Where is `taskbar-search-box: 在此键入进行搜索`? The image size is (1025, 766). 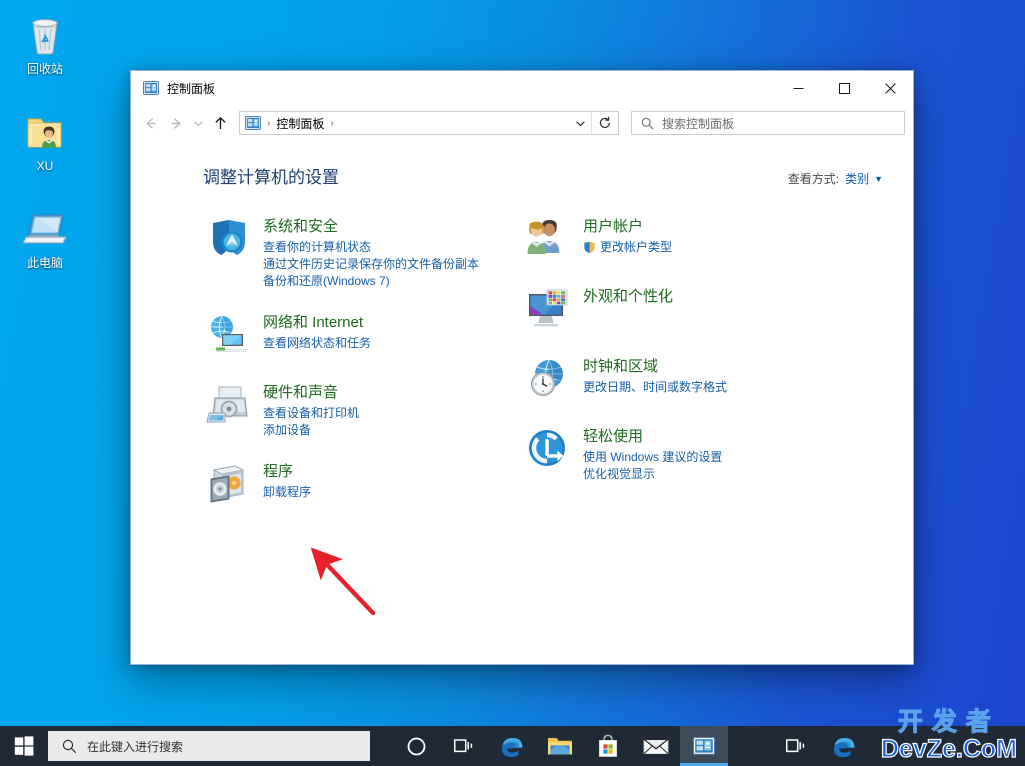
taskbar-search-box: 在此键入进行搜索 is located at coordinates (209, 746).